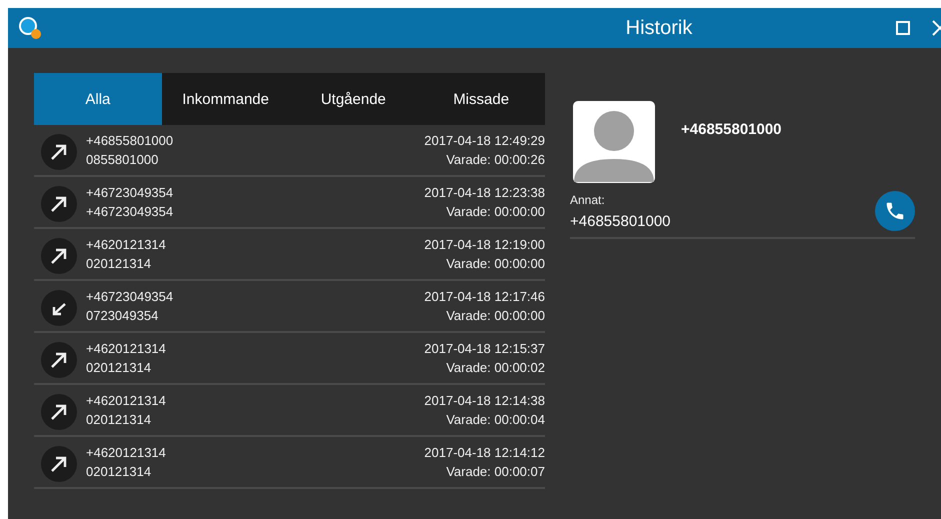 The width and height of the screenshot is (941, 519). Describe the element at coordinates (495, 367) in the screenshot. I see `call-duration: Varade: 00:00:02` at that location.